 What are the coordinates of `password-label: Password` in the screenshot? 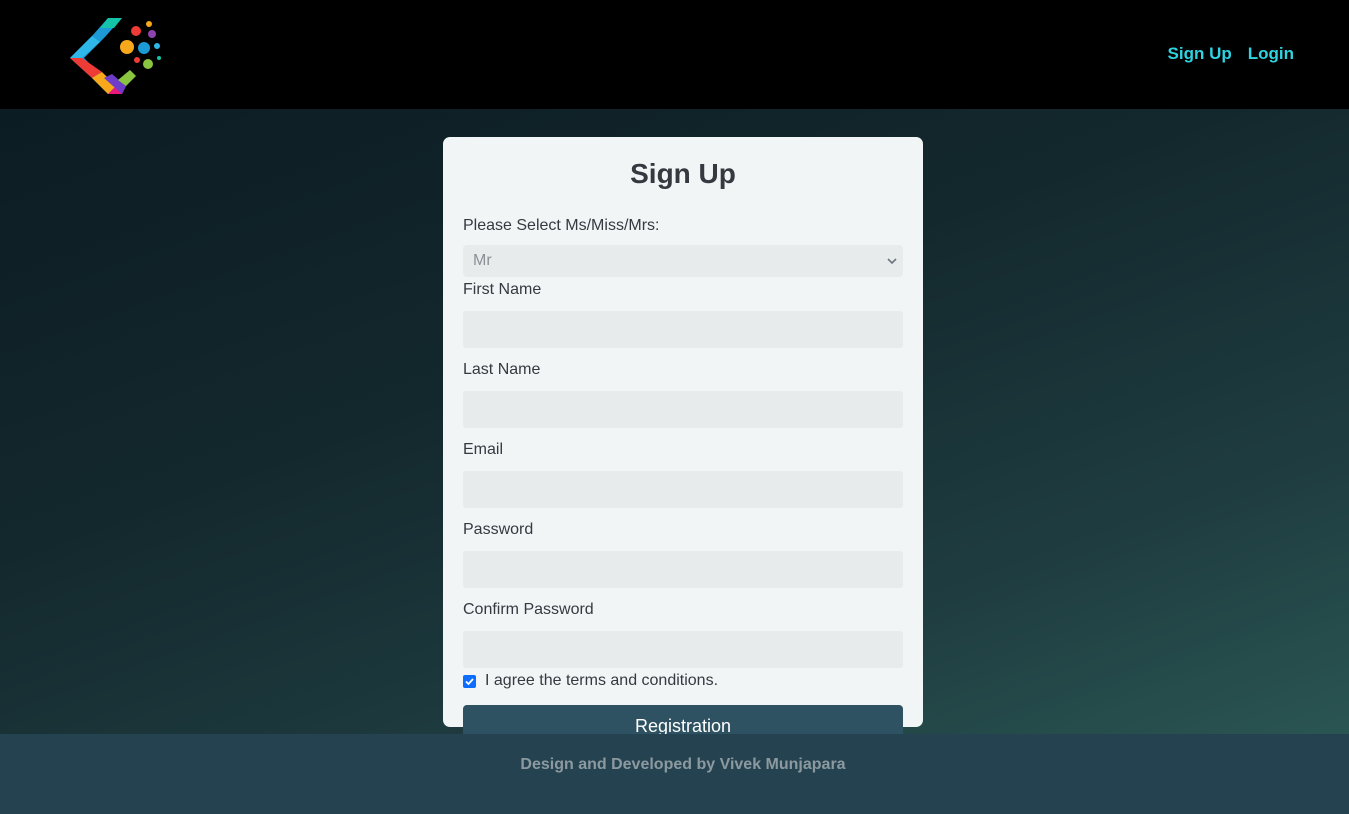 It's located at (498, 529).